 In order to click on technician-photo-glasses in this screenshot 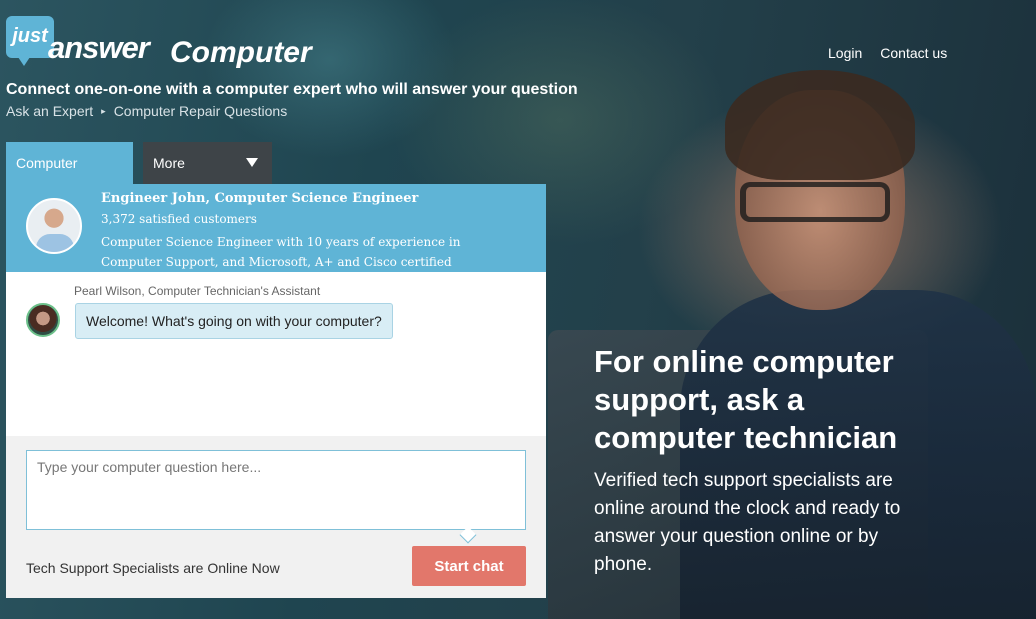, I will do `click(815, 202)`.